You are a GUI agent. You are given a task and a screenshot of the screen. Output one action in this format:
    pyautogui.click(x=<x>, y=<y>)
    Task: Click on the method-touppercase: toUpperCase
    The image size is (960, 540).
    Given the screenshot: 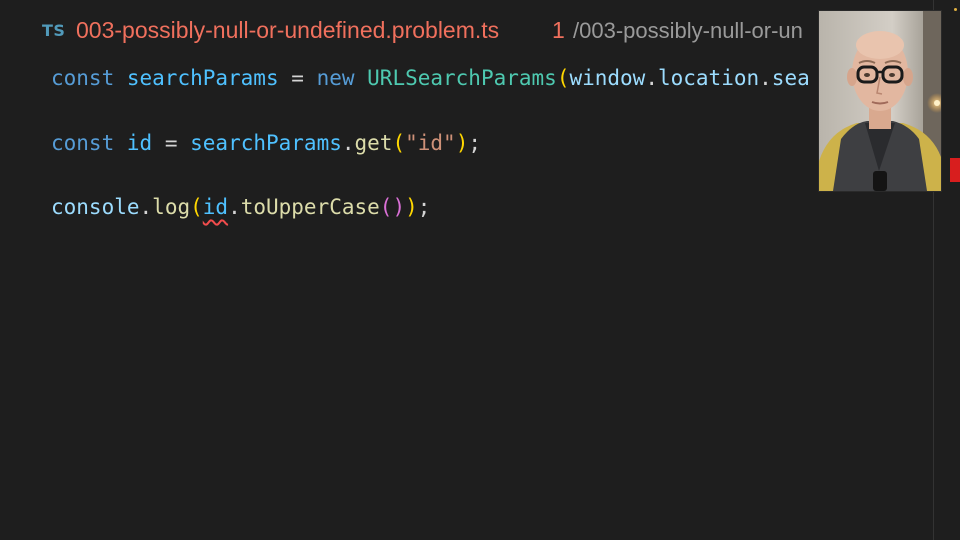 What is the action you would take?
    pyautogui.click(x=310, y=207)
    